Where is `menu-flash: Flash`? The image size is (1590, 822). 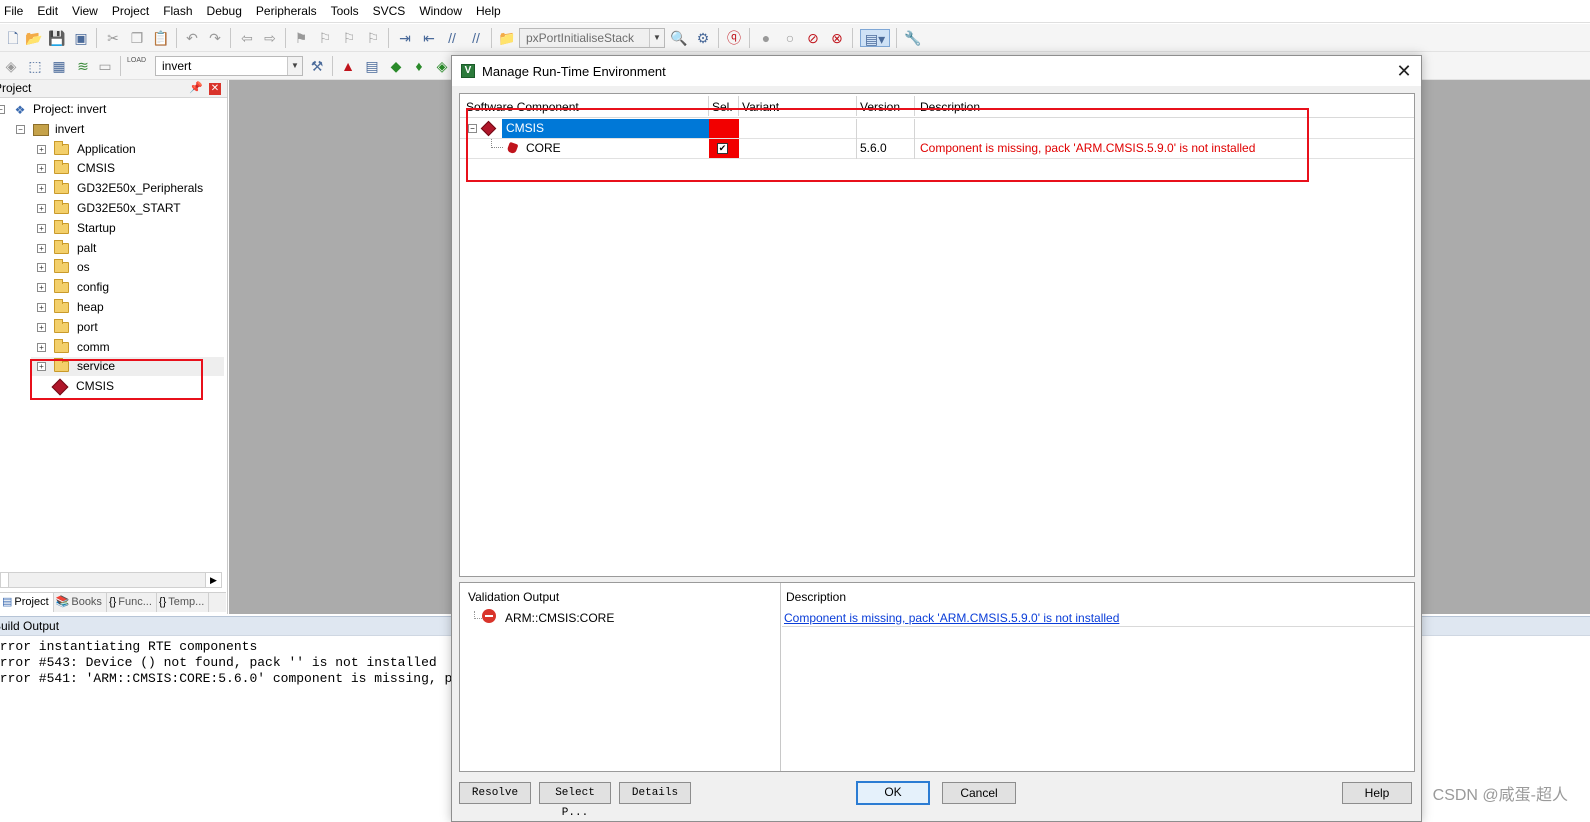 menu-flash: Flash is located at coordinates (177, 11).